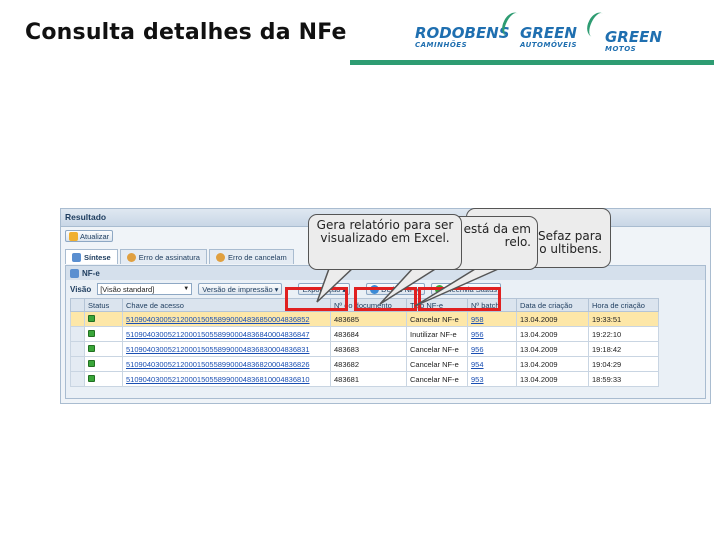 The image size is (720, 540). What do you see at coordinates (186, 289) in the screenshot?
I see `chevron-down-icon: ▼` at bounding box center [186, 289].